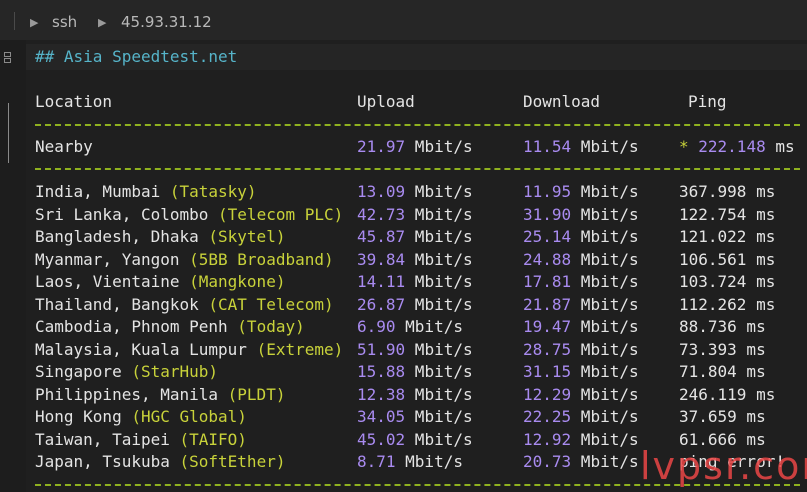  Describe the element at coordinates (722, 326) in the screenshot. I see `ping-cell: 88.736 ms` at that location.